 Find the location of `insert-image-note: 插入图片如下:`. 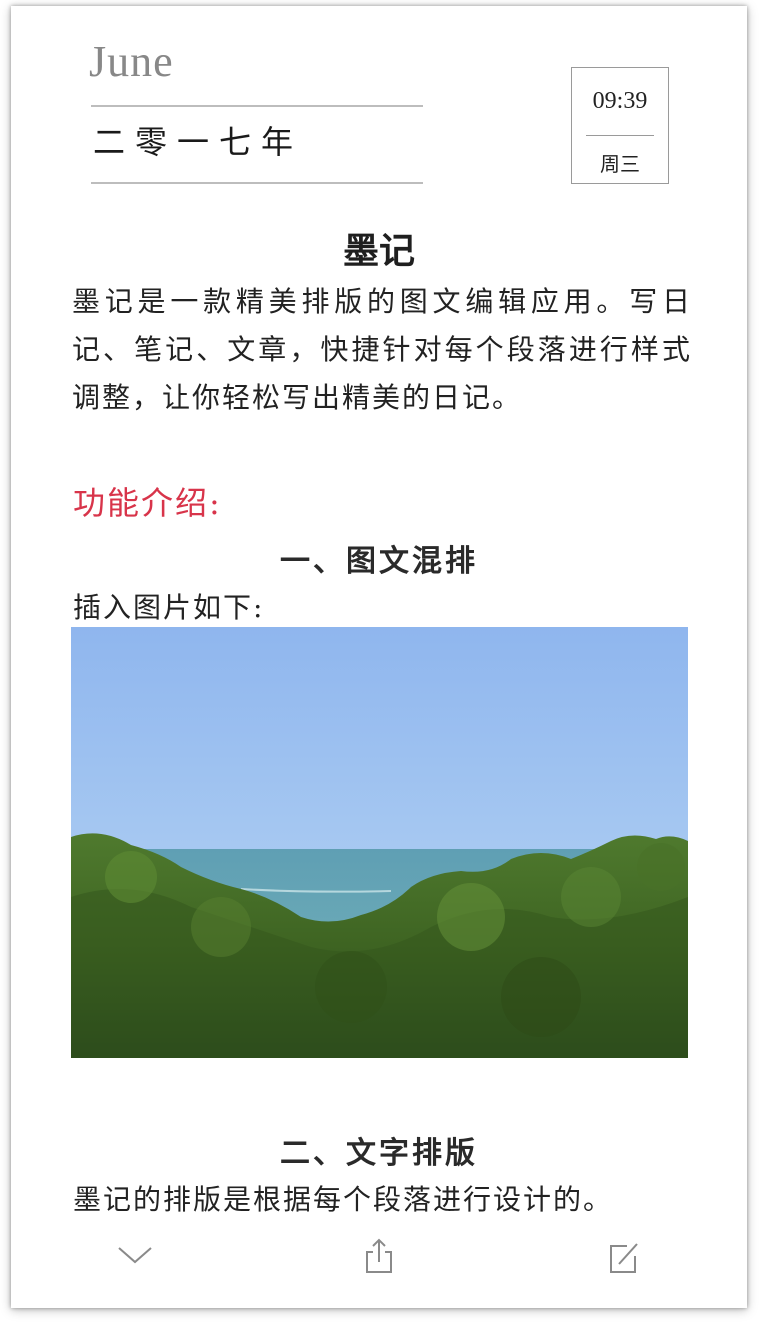

insert-image-note: 插入图片如下: is located at coordinates (169, 607).